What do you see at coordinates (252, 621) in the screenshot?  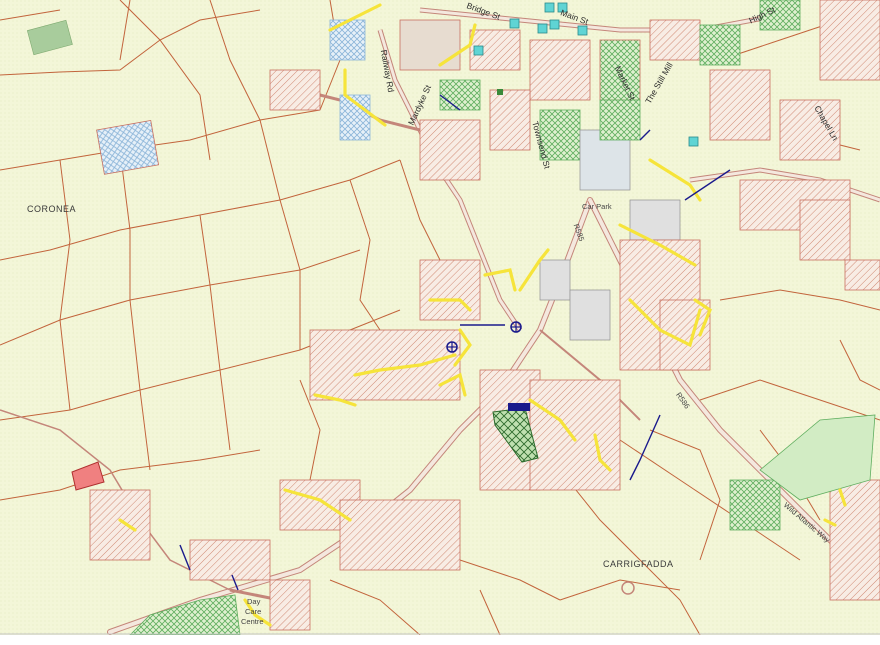 I see `label-centre: Centre` at bounding box center [252, 621].